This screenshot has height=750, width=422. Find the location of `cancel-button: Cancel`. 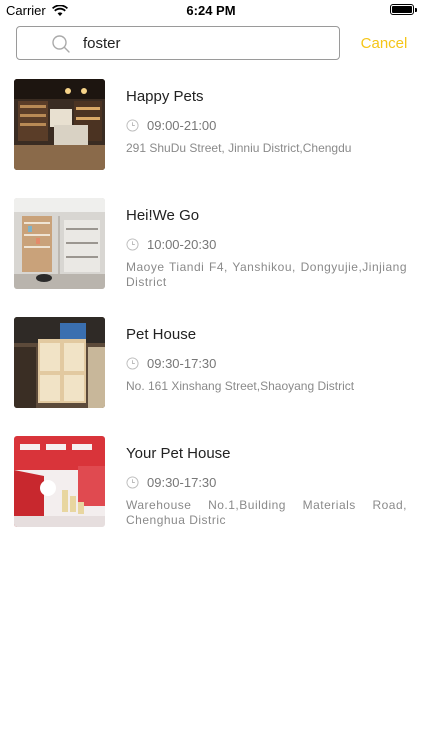

cancel-button: Cancel is located at coordinates (384, 43).